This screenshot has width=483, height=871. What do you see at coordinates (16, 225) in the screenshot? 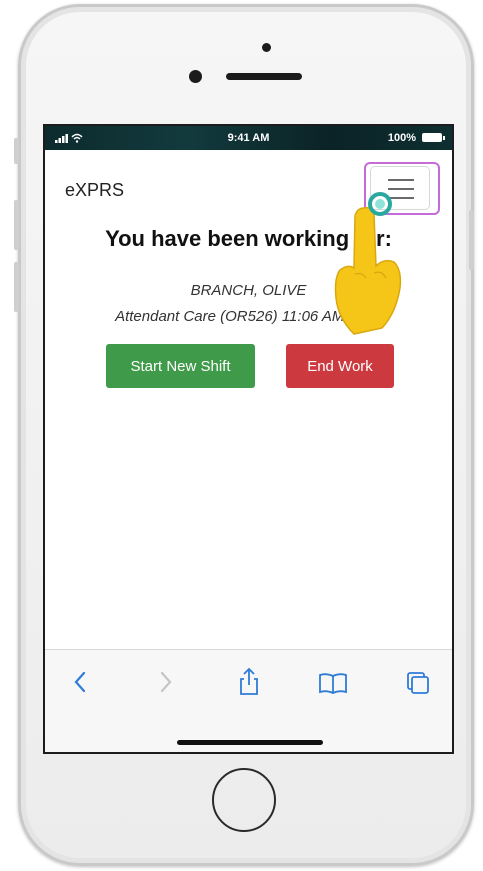
I see `volume-up-button` at bounding box center [16, 225].